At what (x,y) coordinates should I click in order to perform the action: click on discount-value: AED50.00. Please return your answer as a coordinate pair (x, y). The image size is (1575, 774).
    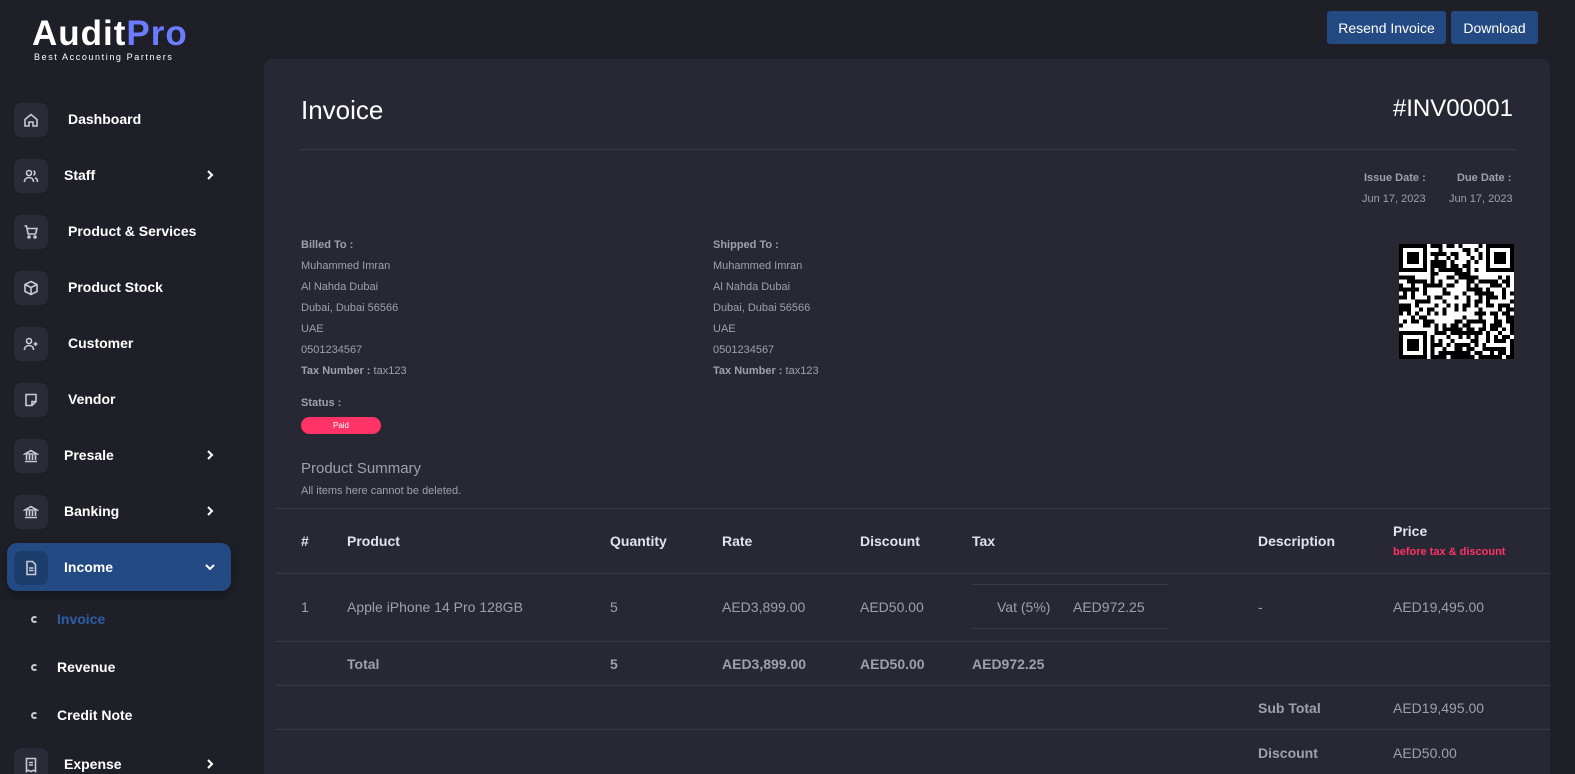
    Looking at the image, I should click on (1425, 753).